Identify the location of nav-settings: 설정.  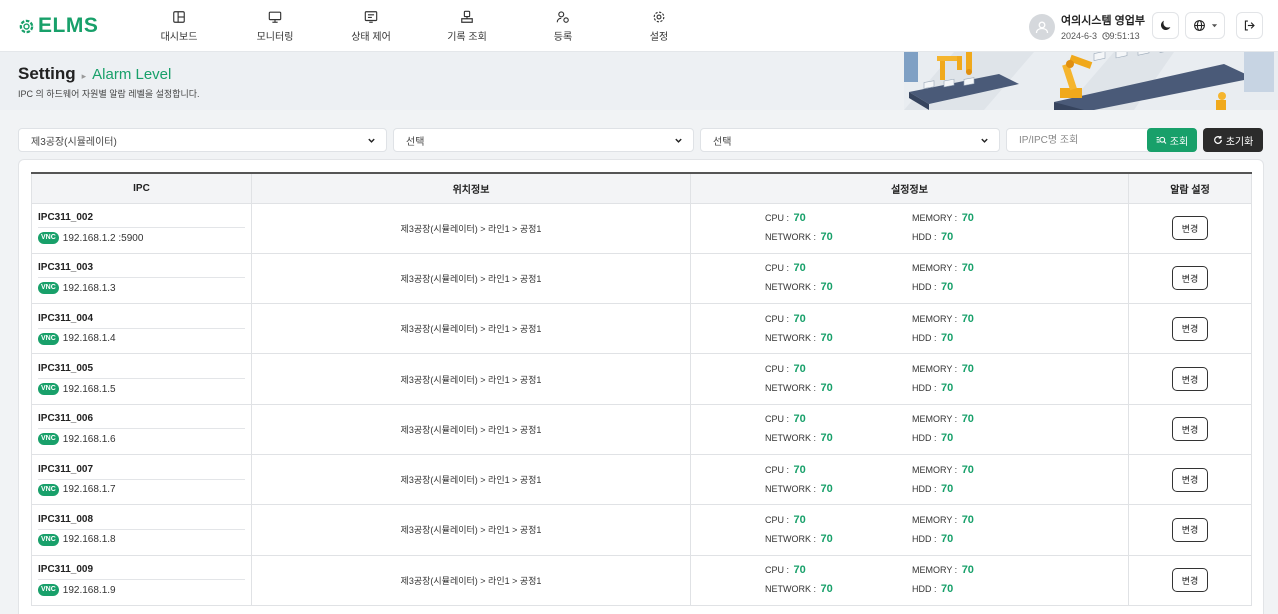
(659, 26).